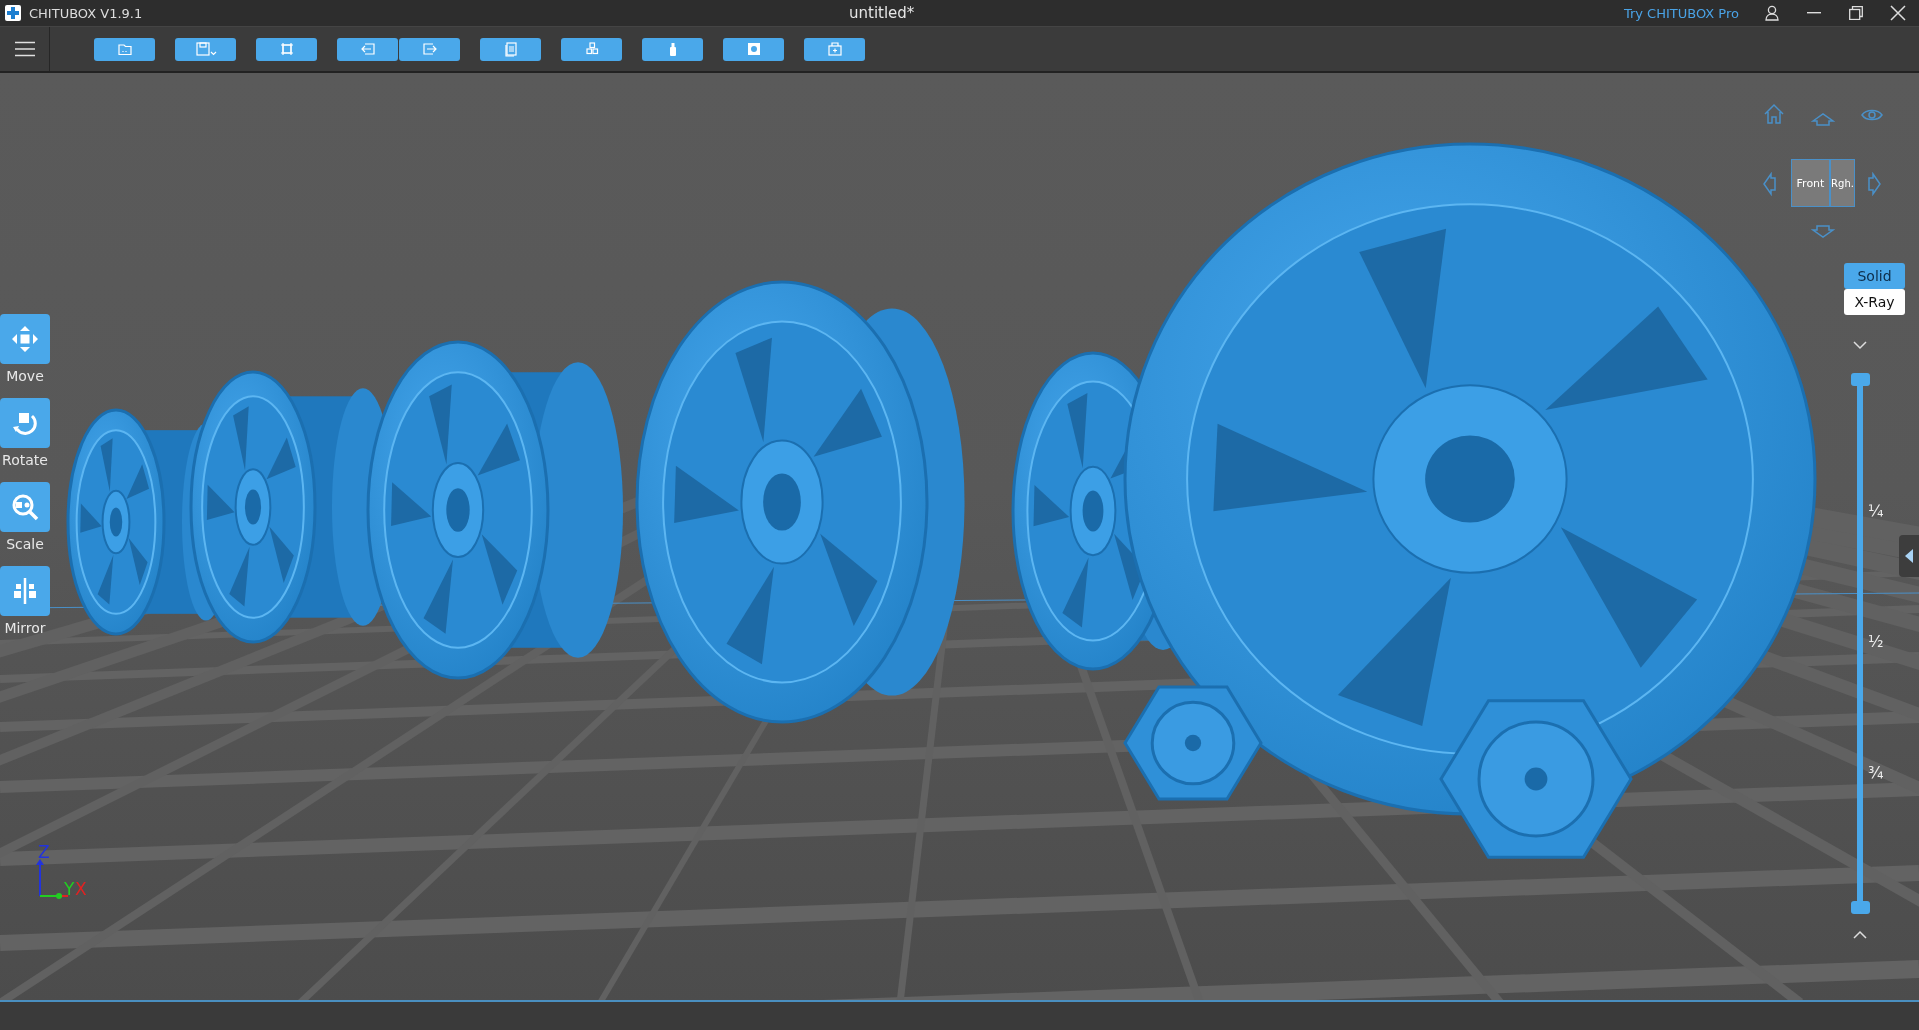 This screenshot has width=1919, height=1030. Describe the element at coordinates (1814, 13) in the screenshot. I see `minimize-icon` at that location.